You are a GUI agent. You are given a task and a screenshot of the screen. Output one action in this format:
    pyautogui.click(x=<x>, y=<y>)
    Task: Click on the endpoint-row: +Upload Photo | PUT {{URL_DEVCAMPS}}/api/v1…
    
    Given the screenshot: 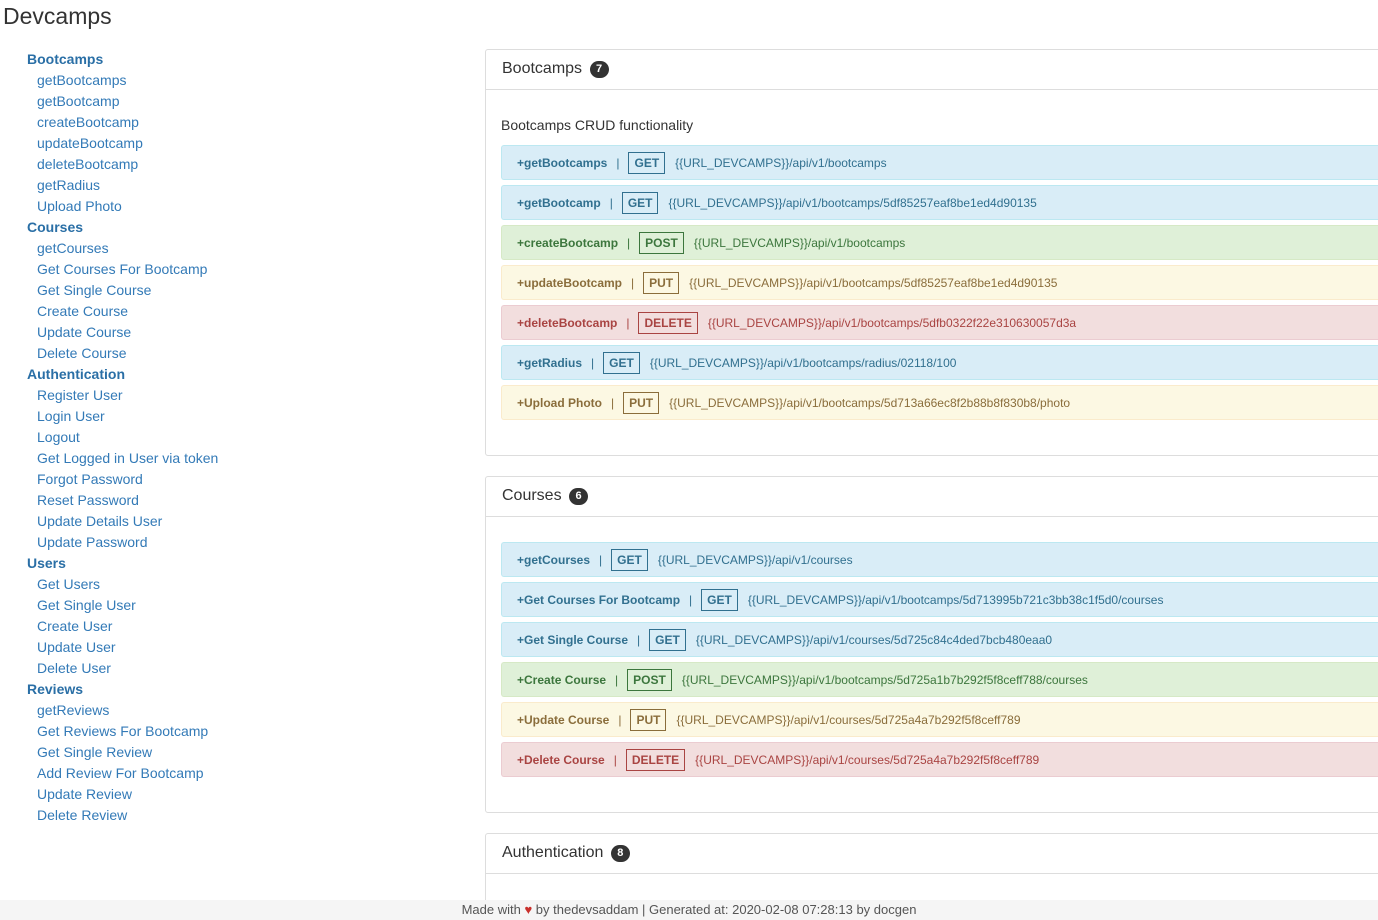 What is the action you would take?
    pyautogui.click(x=939, y=402)
    